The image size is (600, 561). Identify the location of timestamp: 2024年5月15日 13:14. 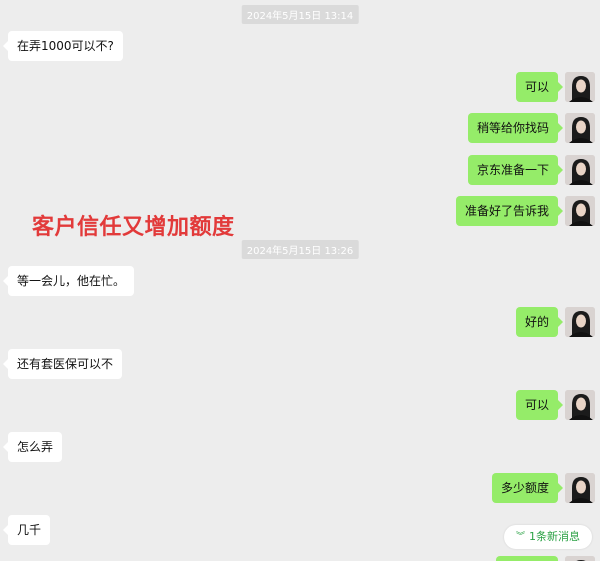
(300, 14).